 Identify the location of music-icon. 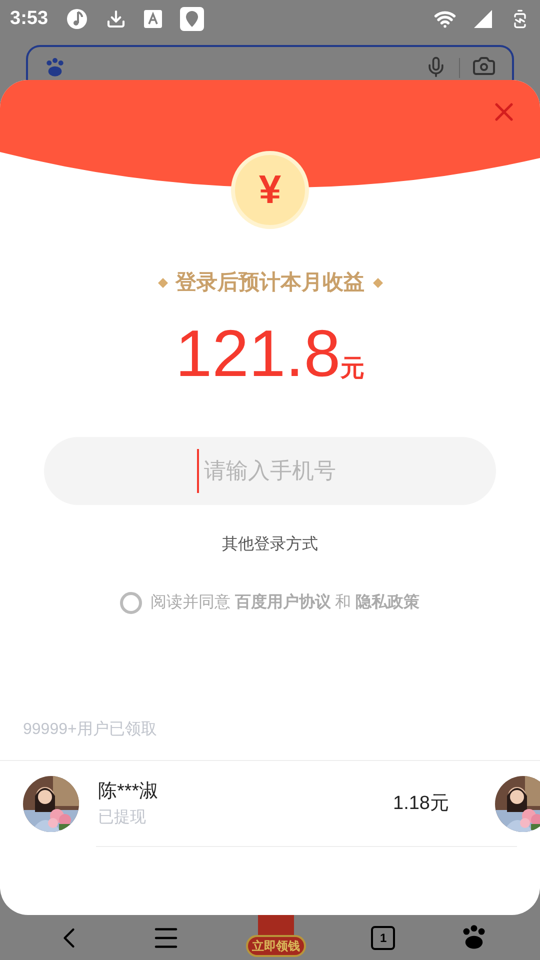
(77, 19).